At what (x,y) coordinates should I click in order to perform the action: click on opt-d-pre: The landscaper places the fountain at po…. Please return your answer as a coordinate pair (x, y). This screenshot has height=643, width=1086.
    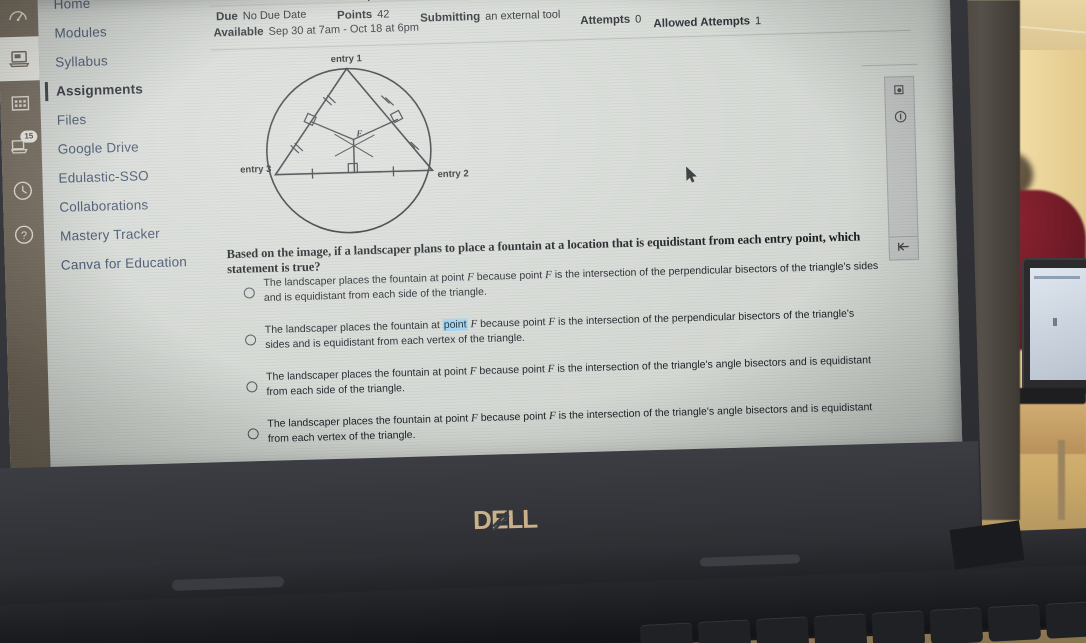
    Looking at the image, I should click on (369, 421).